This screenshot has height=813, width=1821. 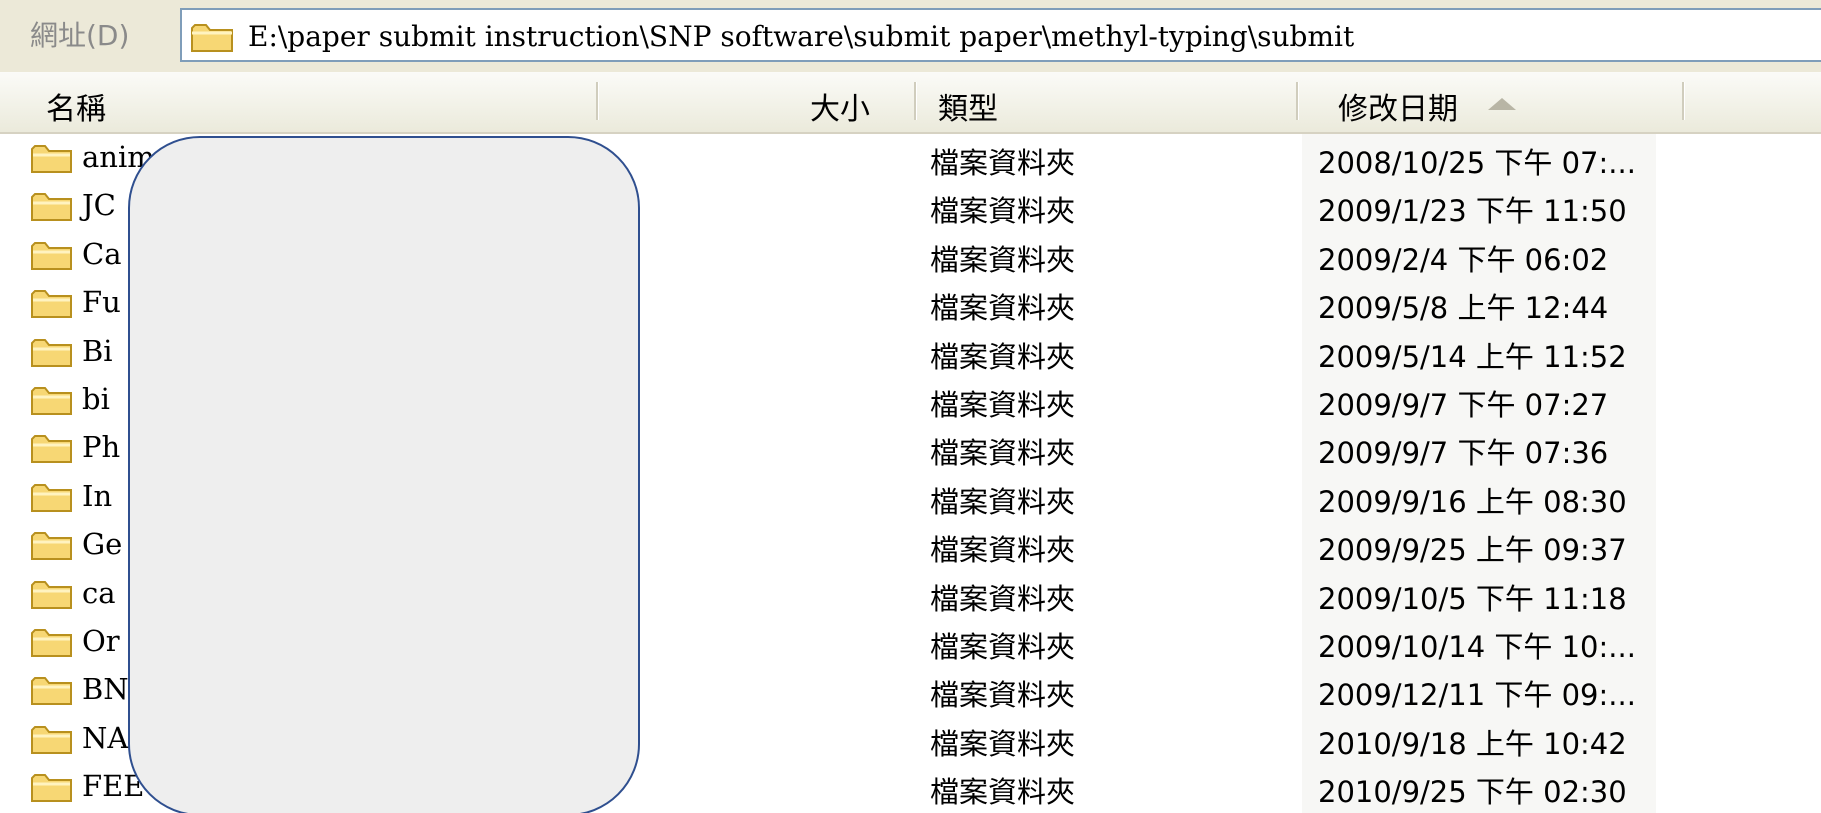 What do you see at coordinates (968, 106) in the screenshot?
I see `column-header-type: 類型` at bounding box center [968, 106].